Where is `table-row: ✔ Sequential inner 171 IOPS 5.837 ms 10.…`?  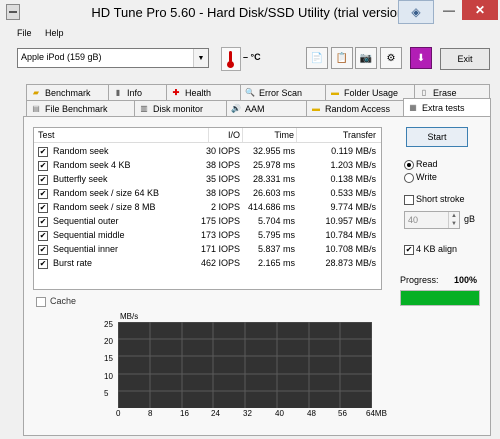
table-row: ✔ Sequential inner 171 IOPS 5.837 ms 10.… is located at coordinates (207, 249).